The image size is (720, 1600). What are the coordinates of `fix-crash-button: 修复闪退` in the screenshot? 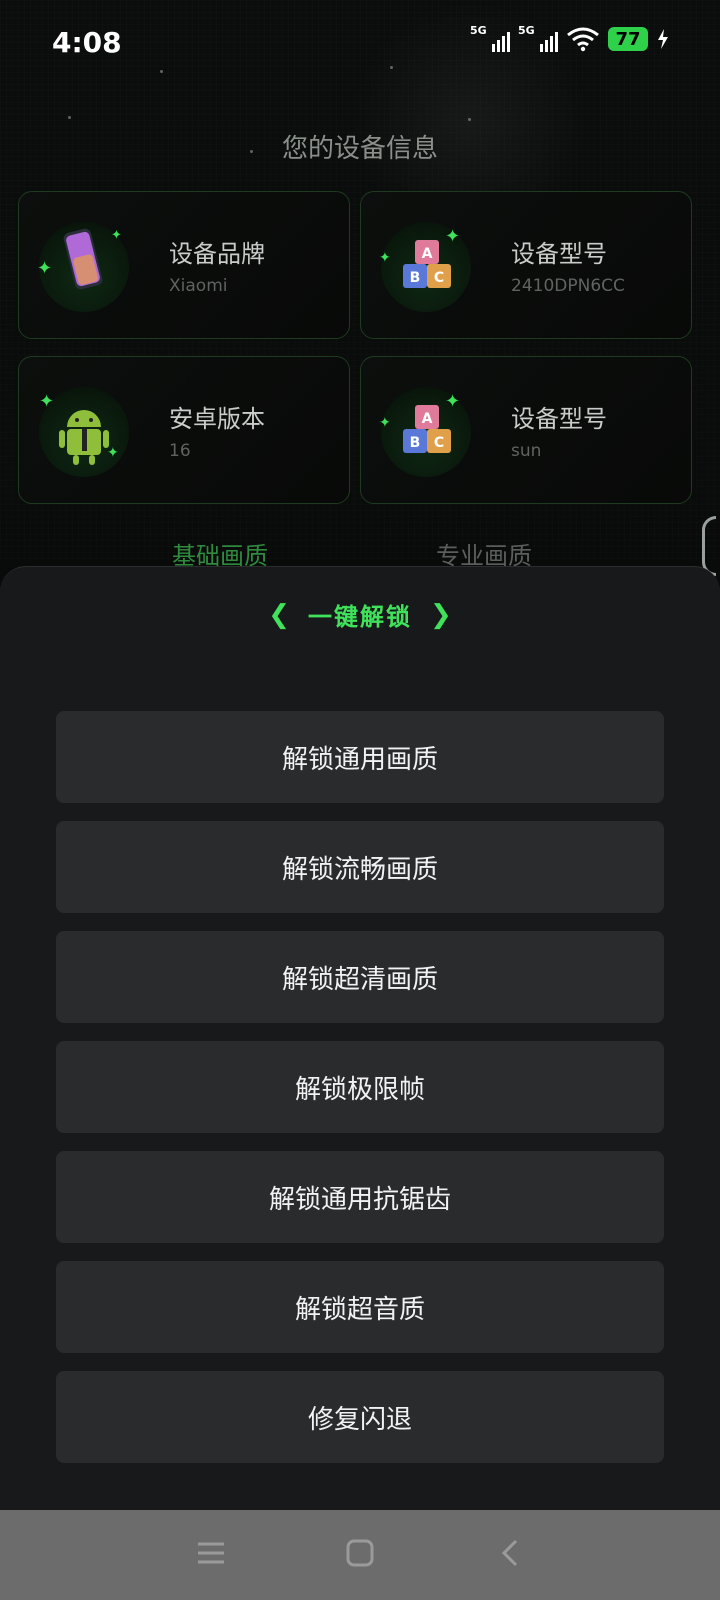 It's located at (360, 1417).